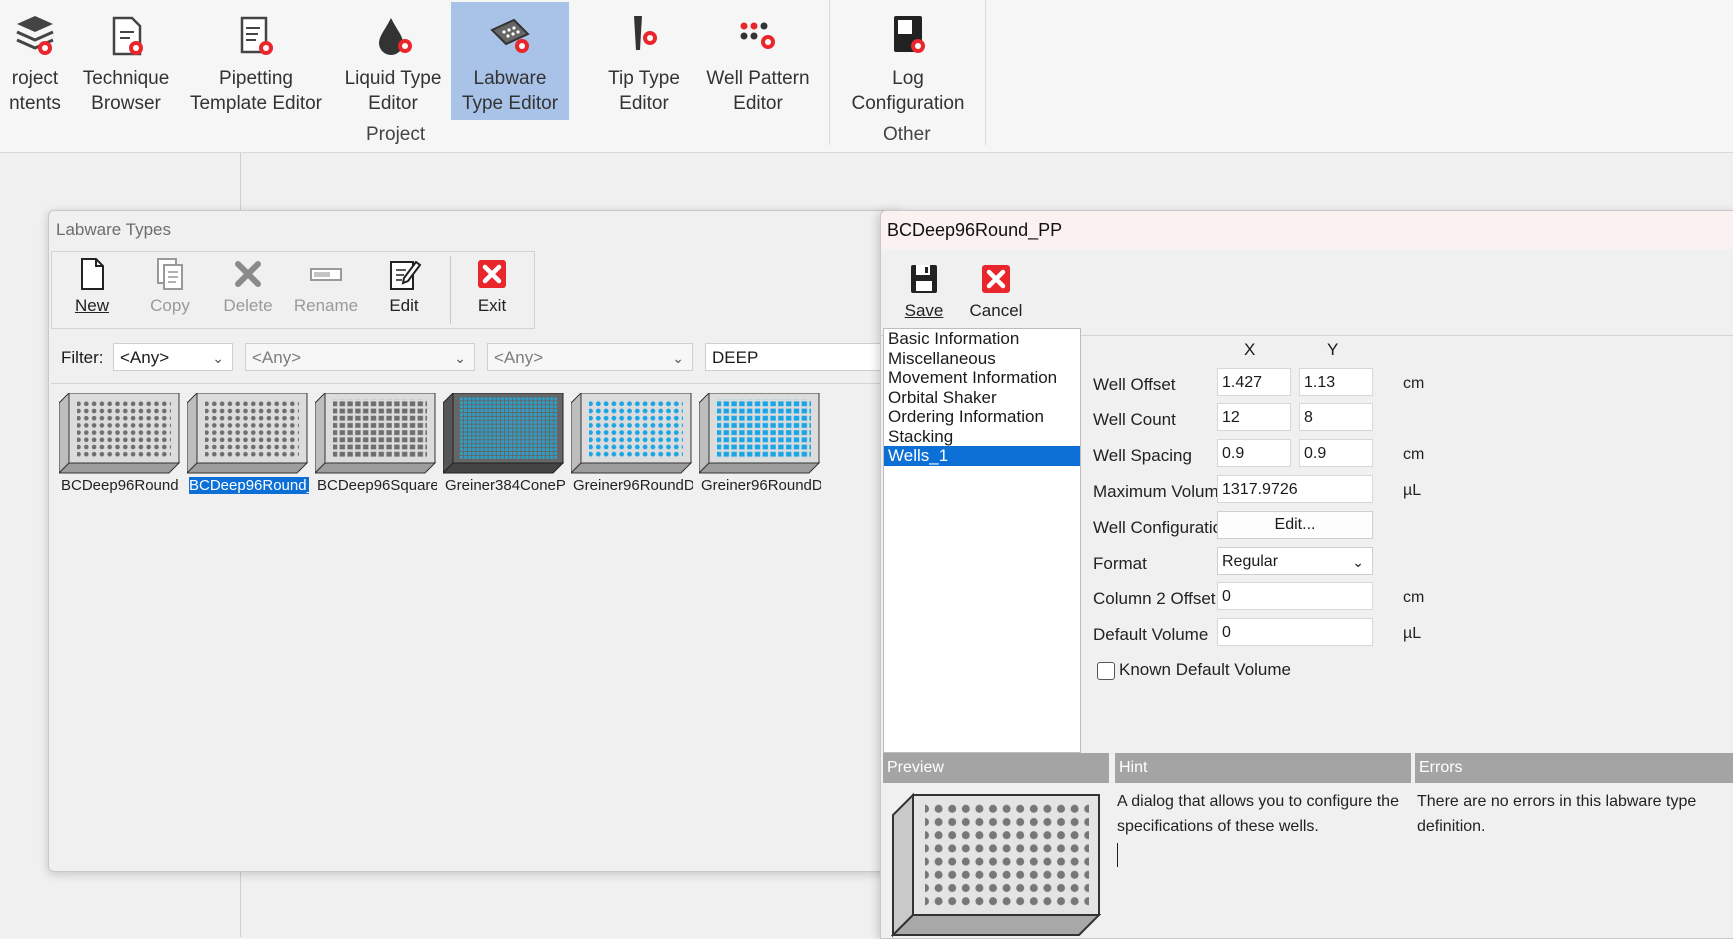  What do you see at coordinates (1295, 561) in the screenshot?
I see `format-select: Regular ⌄` at bounding box center [1295, 561].